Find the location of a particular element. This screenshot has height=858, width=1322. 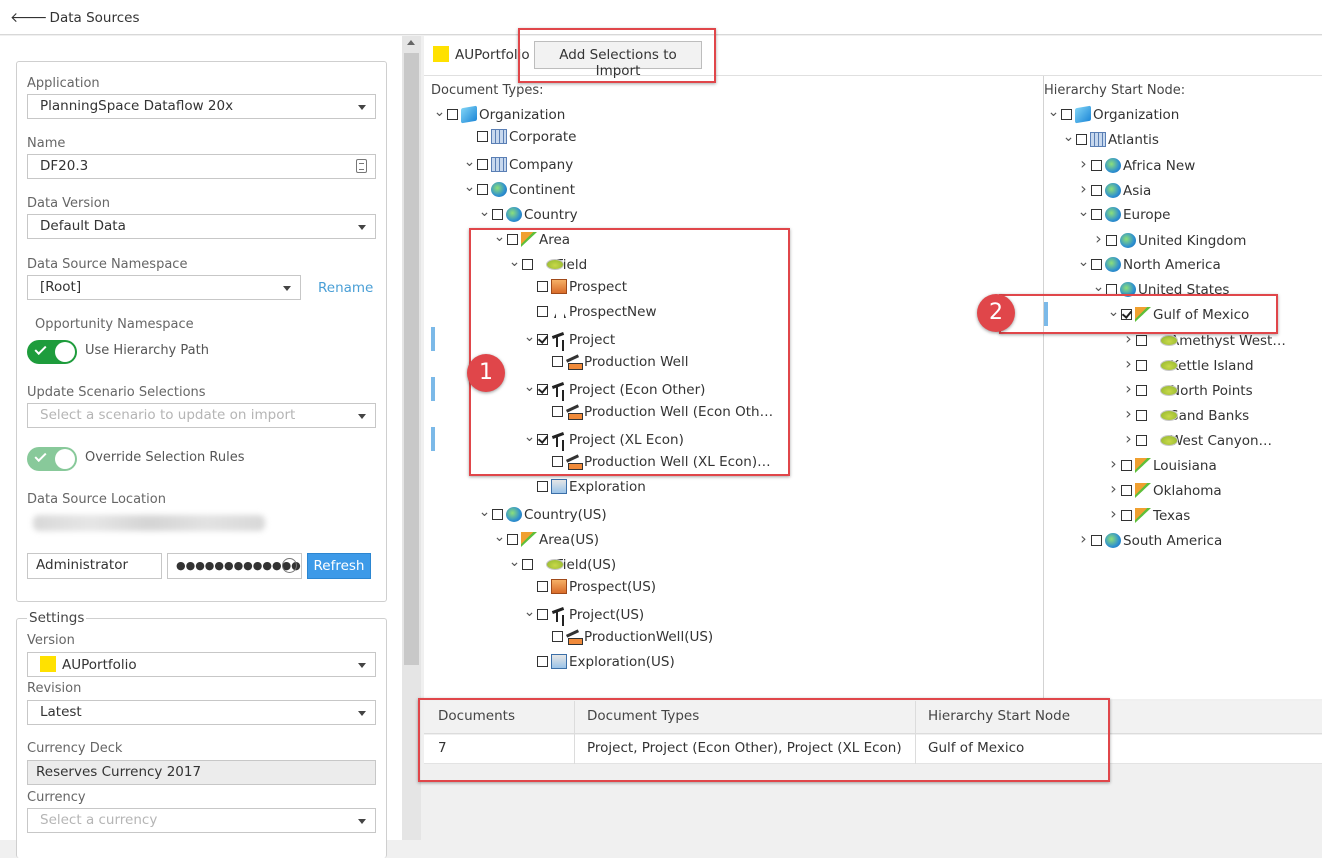

tree-node: Exploration is located at coordinates (584, 491).